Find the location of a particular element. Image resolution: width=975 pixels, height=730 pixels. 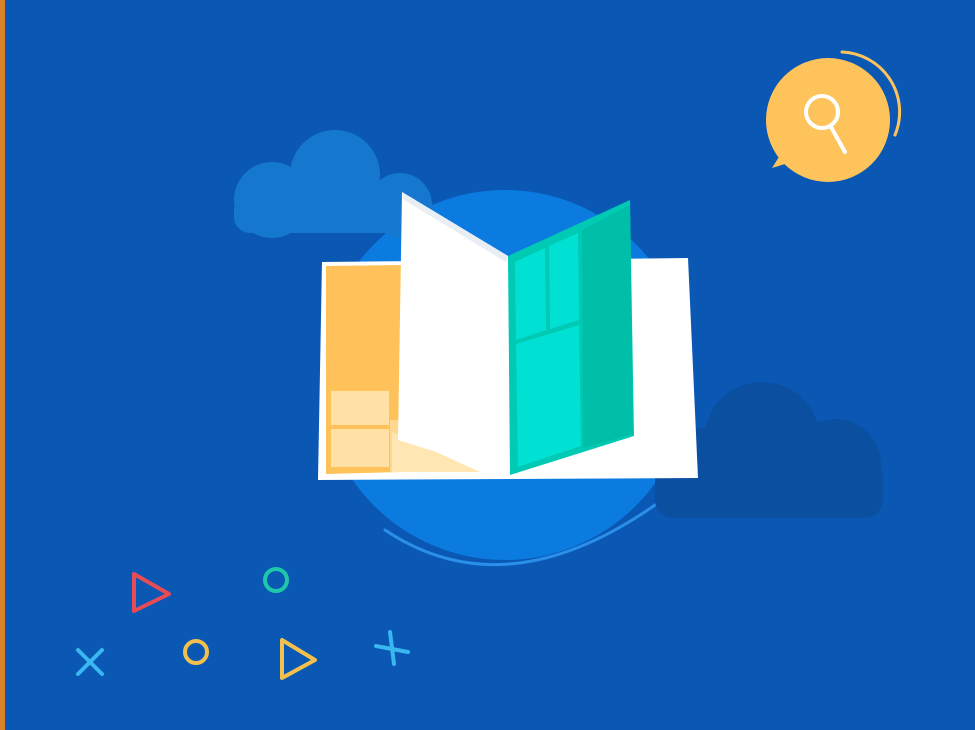

book-right-panel-edge is located at coordinates (607, 326).